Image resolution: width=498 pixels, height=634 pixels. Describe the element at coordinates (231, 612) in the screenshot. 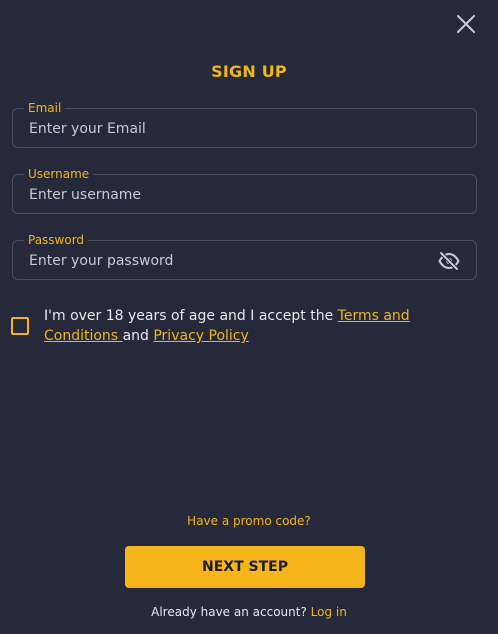

I see `login-prompt-text: Already have an account?` at that location.